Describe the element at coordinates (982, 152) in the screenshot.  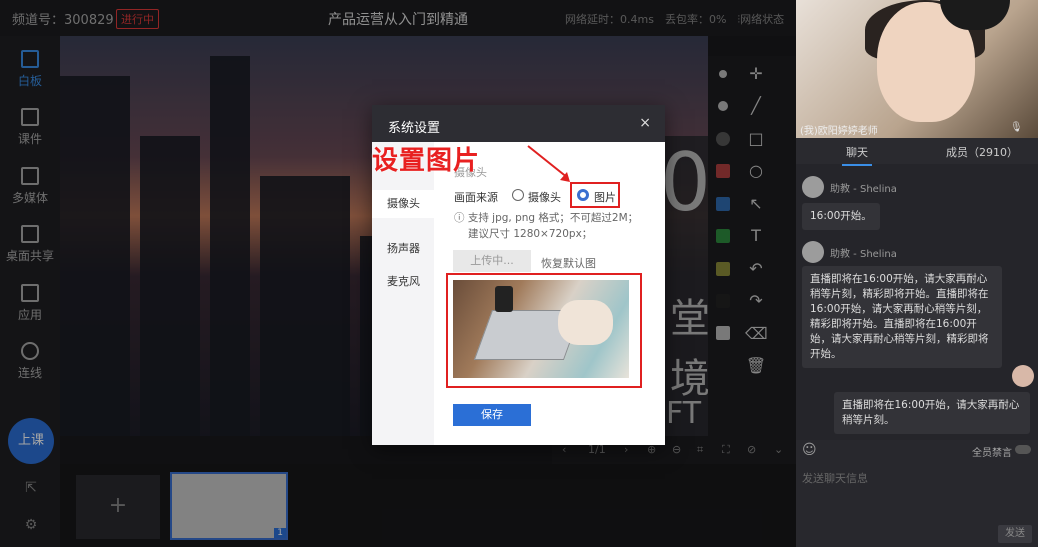
I see `tab-members: 成员（2910）` at that location.